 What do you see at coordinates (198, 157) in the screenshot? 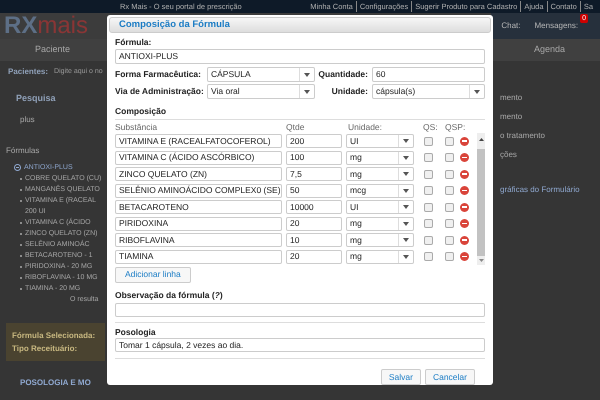
I see `substance-field: VITAMINA C (ÁCIDO ASCÓRBICO)` at bounding box center [198, 157].